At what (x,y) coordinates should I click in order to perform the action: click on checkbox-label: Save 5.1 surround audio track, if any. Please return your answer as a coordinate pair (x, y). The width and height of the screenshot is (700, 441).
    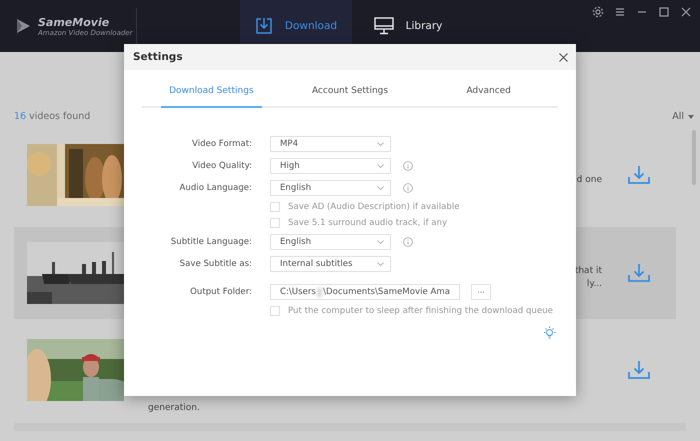
    Looking at the image, I should click on (368, 223).